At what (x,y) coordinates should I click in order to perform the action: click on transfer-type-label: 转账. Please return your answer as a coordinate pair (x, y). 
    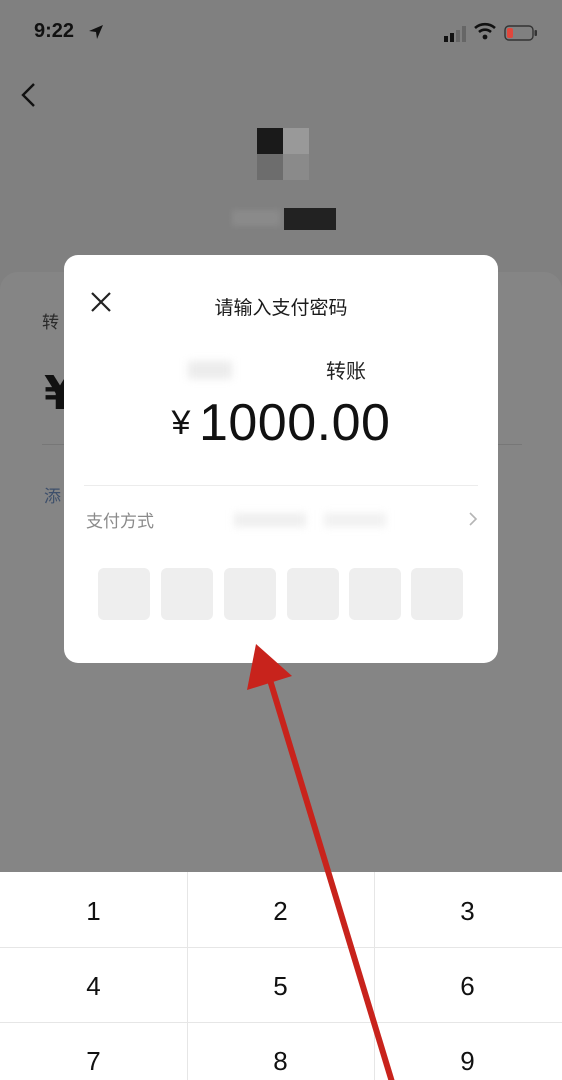
    Looking at the image, I should click on (346, 371).